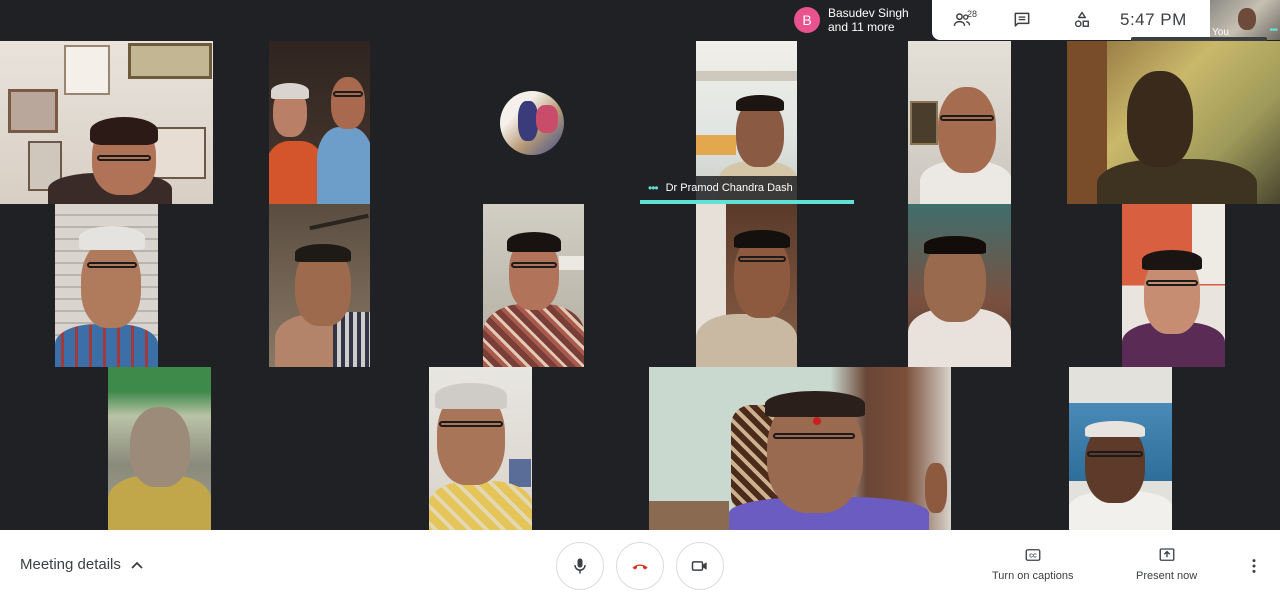  I want to click on mic-icon, so click(580, 566).